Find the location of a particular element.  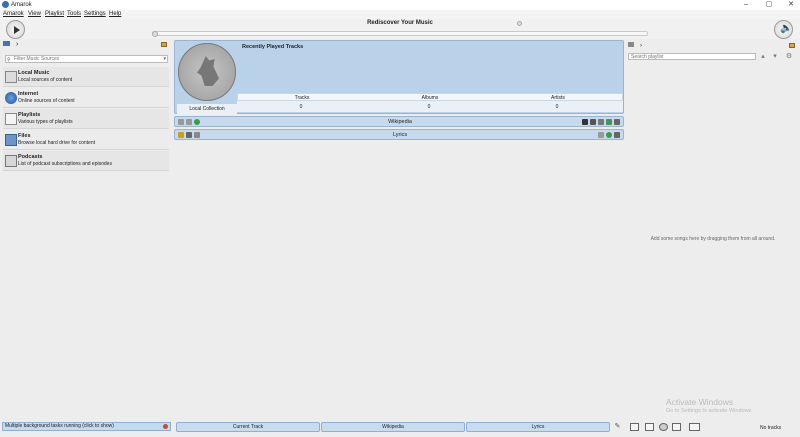

speaker-icon: 🔈 is located at coordinates (786, 28).